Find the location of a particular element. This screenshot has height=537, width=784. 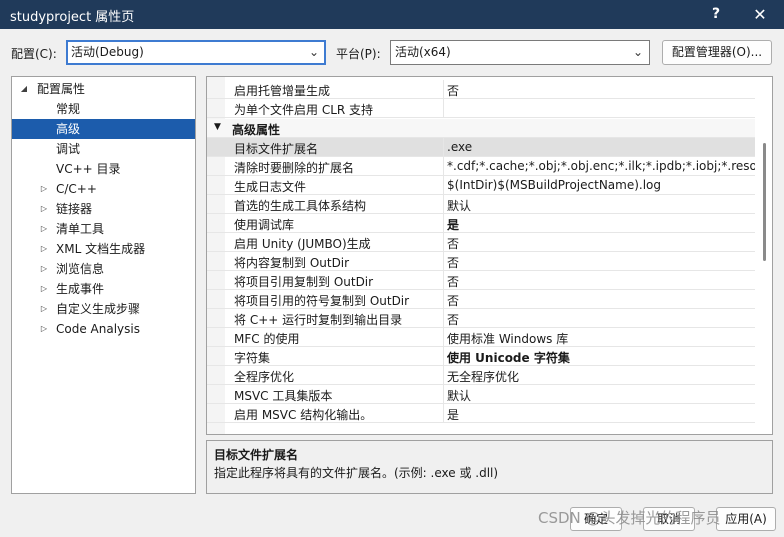

tree-item-code-analysis: ▷ Code Analysis is located at coordinates (103, 329).